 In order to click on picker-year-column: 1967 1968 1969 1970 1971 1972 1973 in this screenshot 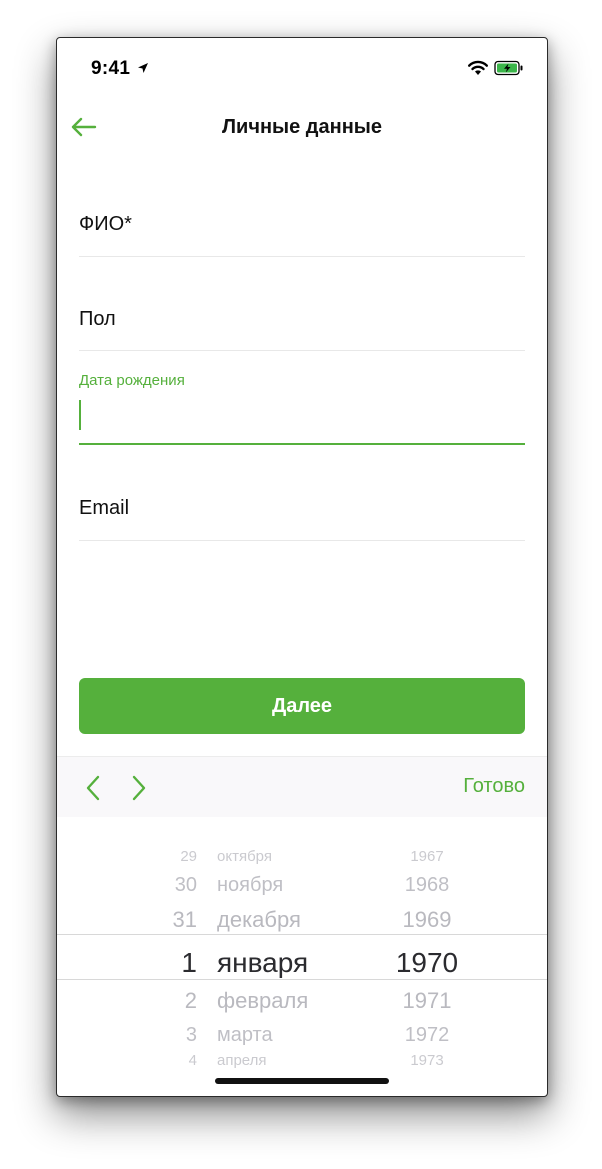, I will do `click(427, 947)`.